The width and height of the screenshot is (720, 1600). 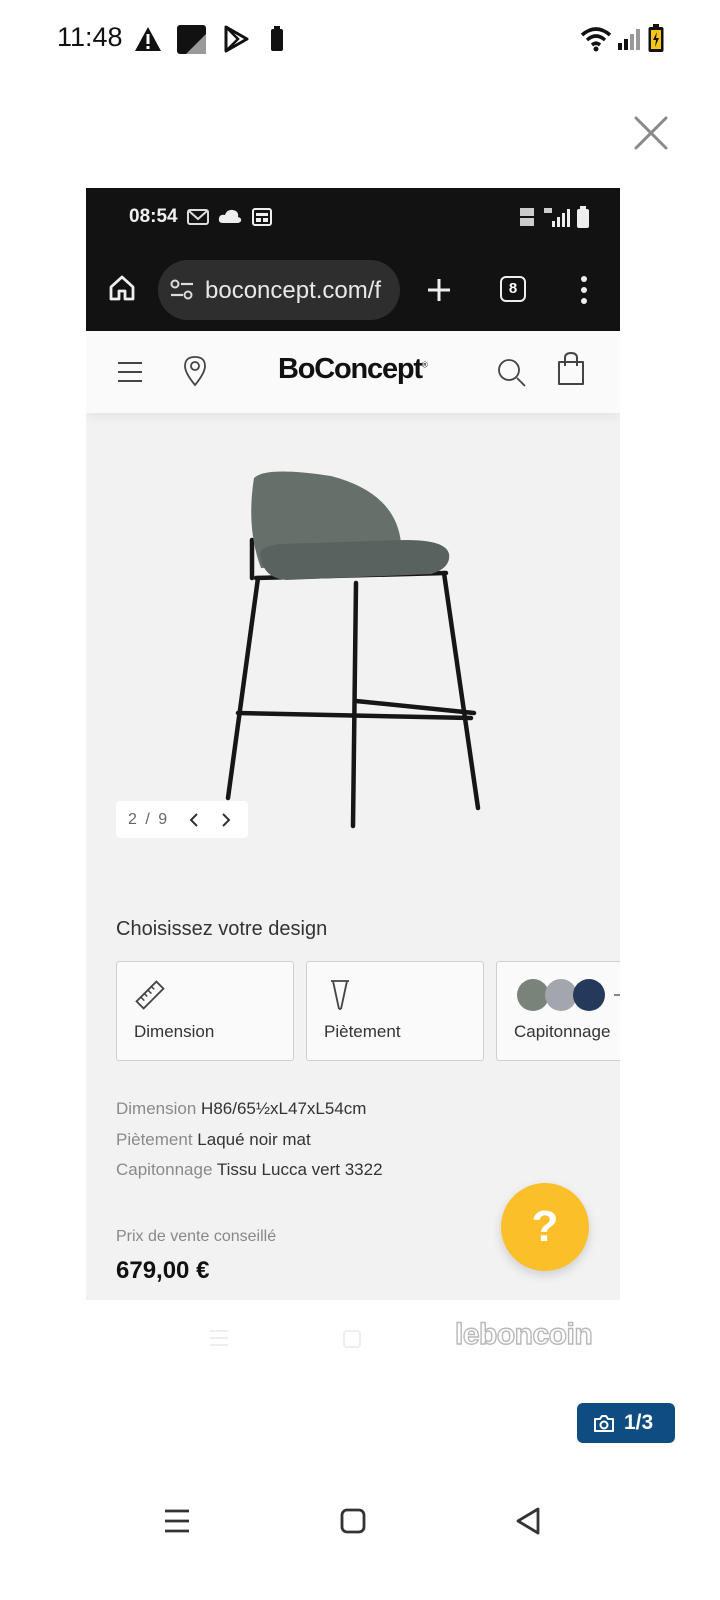 I want to click on image-counter-text: 1/3, so click(x=639, y=1422).